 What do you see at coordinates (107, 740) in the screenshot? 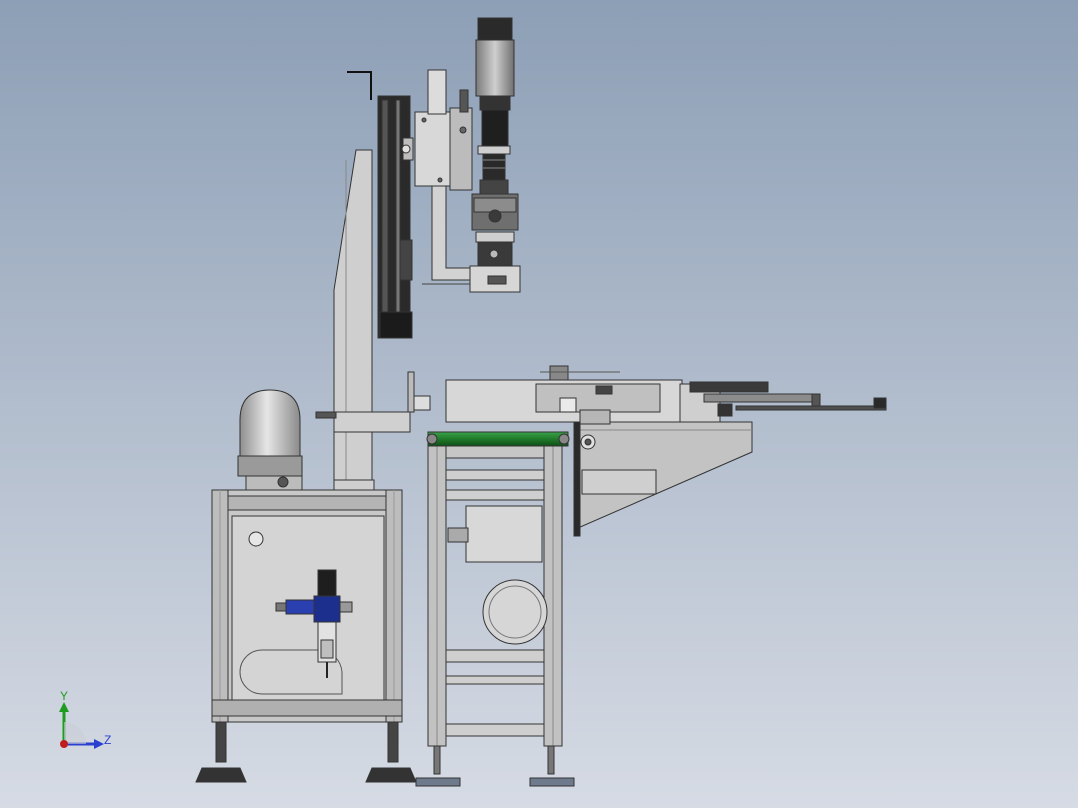
I see `z-axis-label: Z` at bounding box center [107, 740].